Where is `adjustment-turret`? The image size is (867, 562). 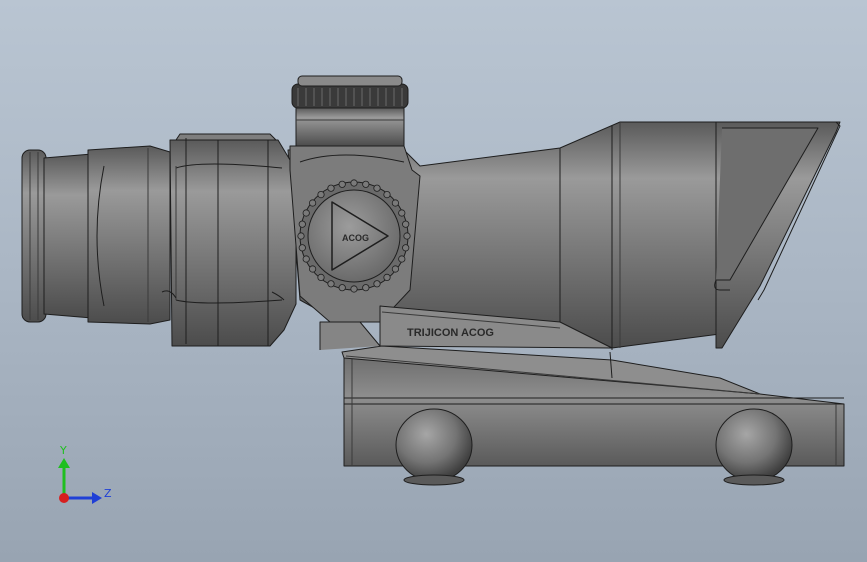
adjustment-turret is located at coordinates (350, 111).